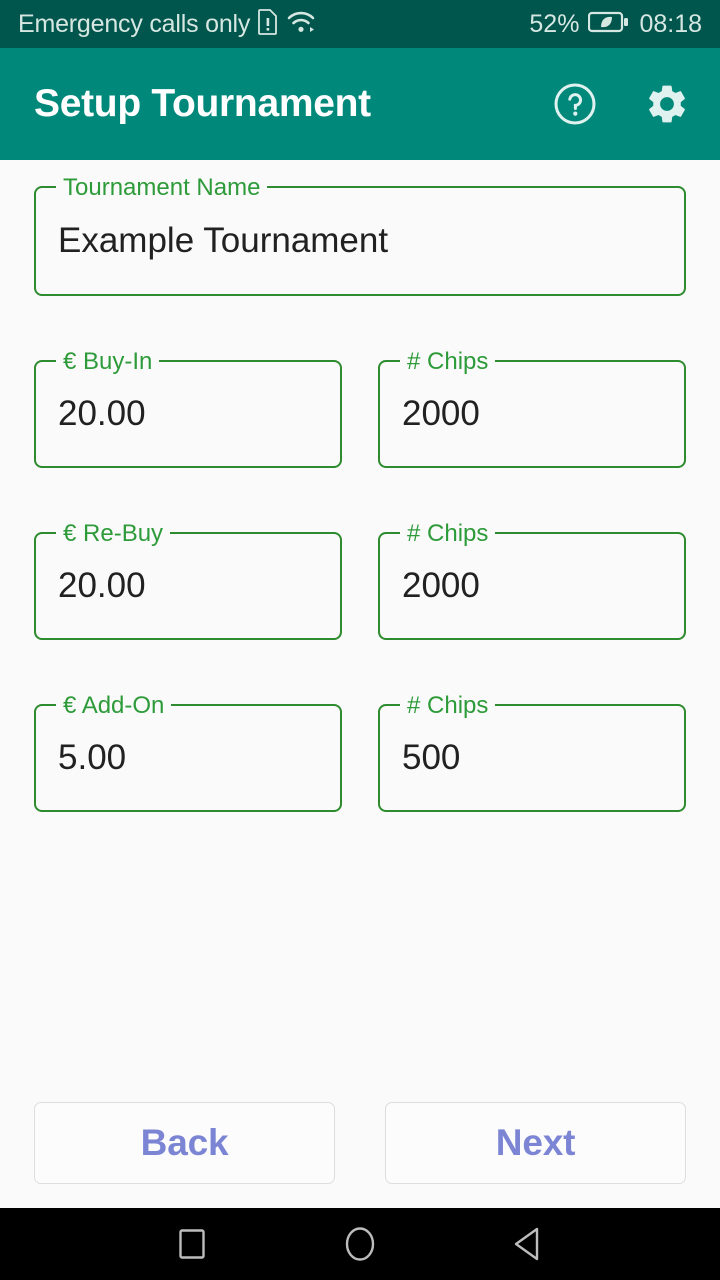 Image resolution: width=720 pixels, height=1280 pixels. What do you see at coordinates (441, 413) in the screenshot?
I see `buy-in-chips-value: 2000` at bounding box center [441, 413].